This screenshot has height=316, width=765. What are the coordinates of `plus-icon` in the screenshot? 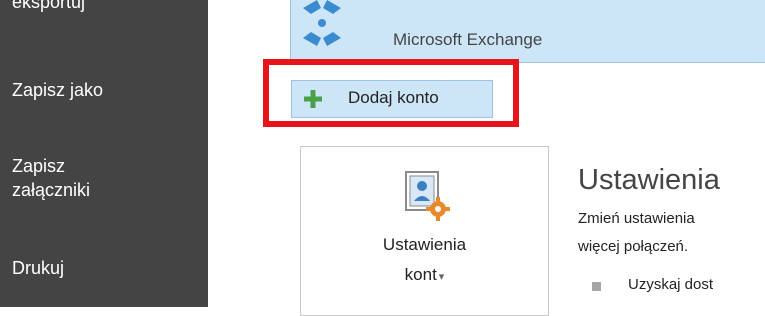 It's located at (313, 99).